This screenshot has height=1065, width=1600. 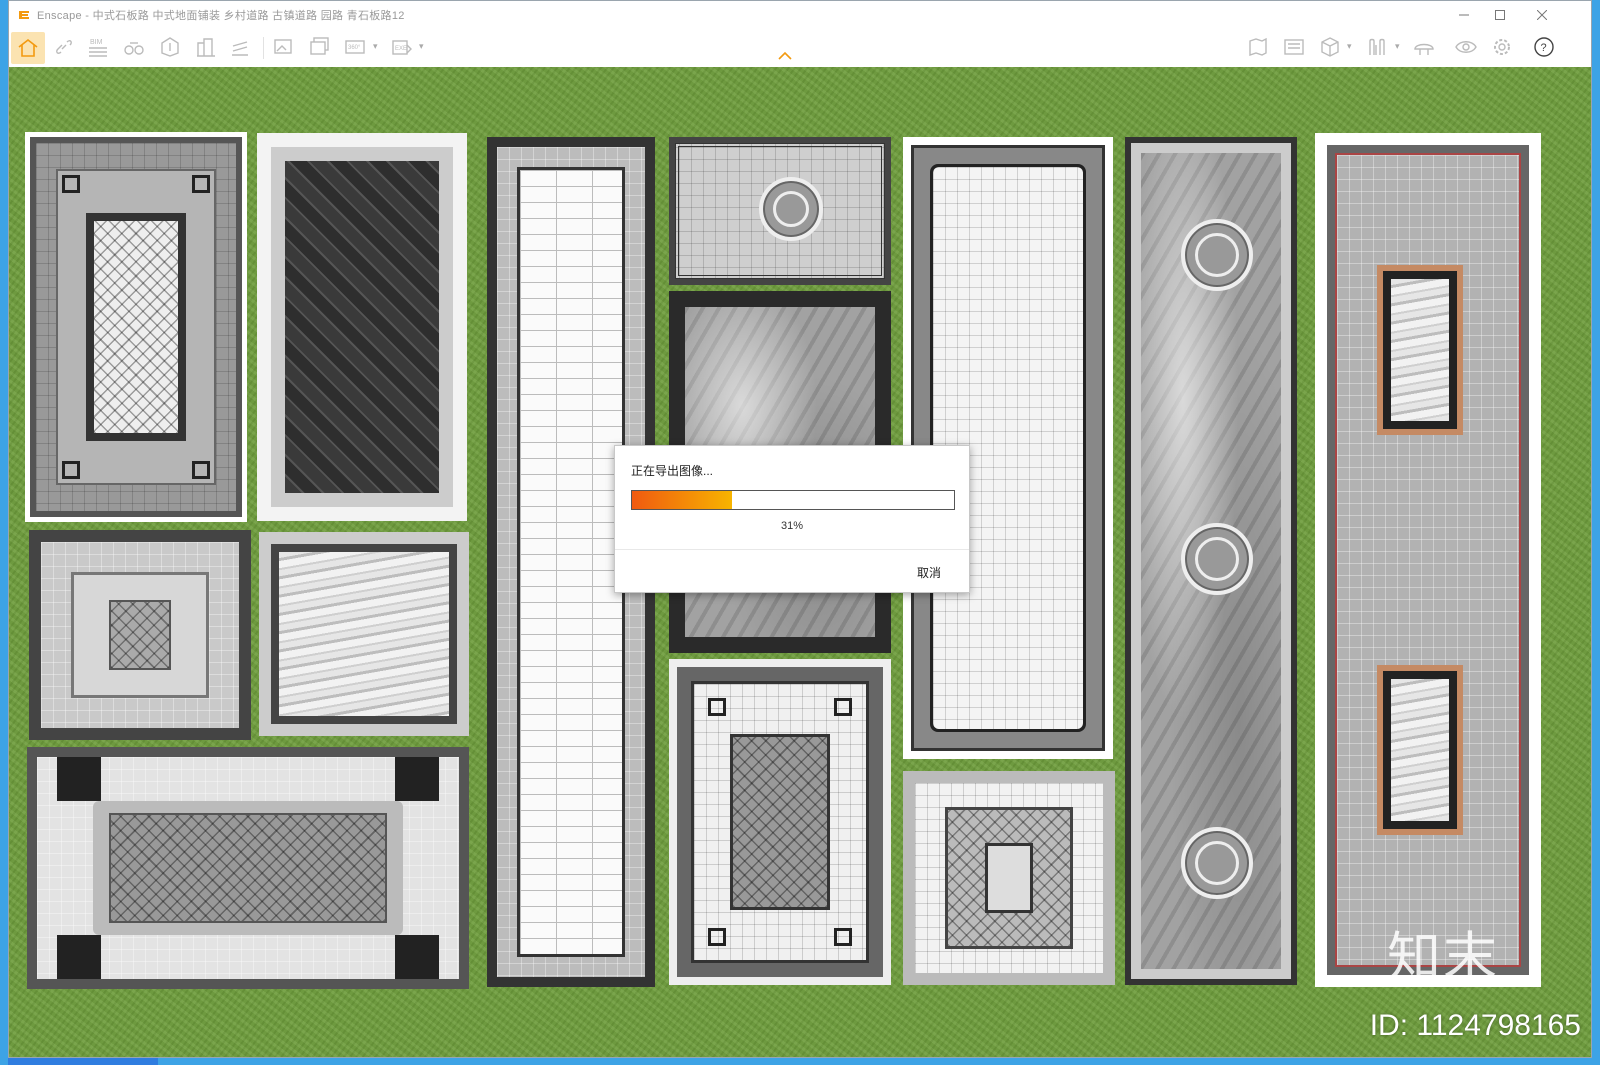 I want to click on enscape-logo-icon, so click(x=24, y=15).